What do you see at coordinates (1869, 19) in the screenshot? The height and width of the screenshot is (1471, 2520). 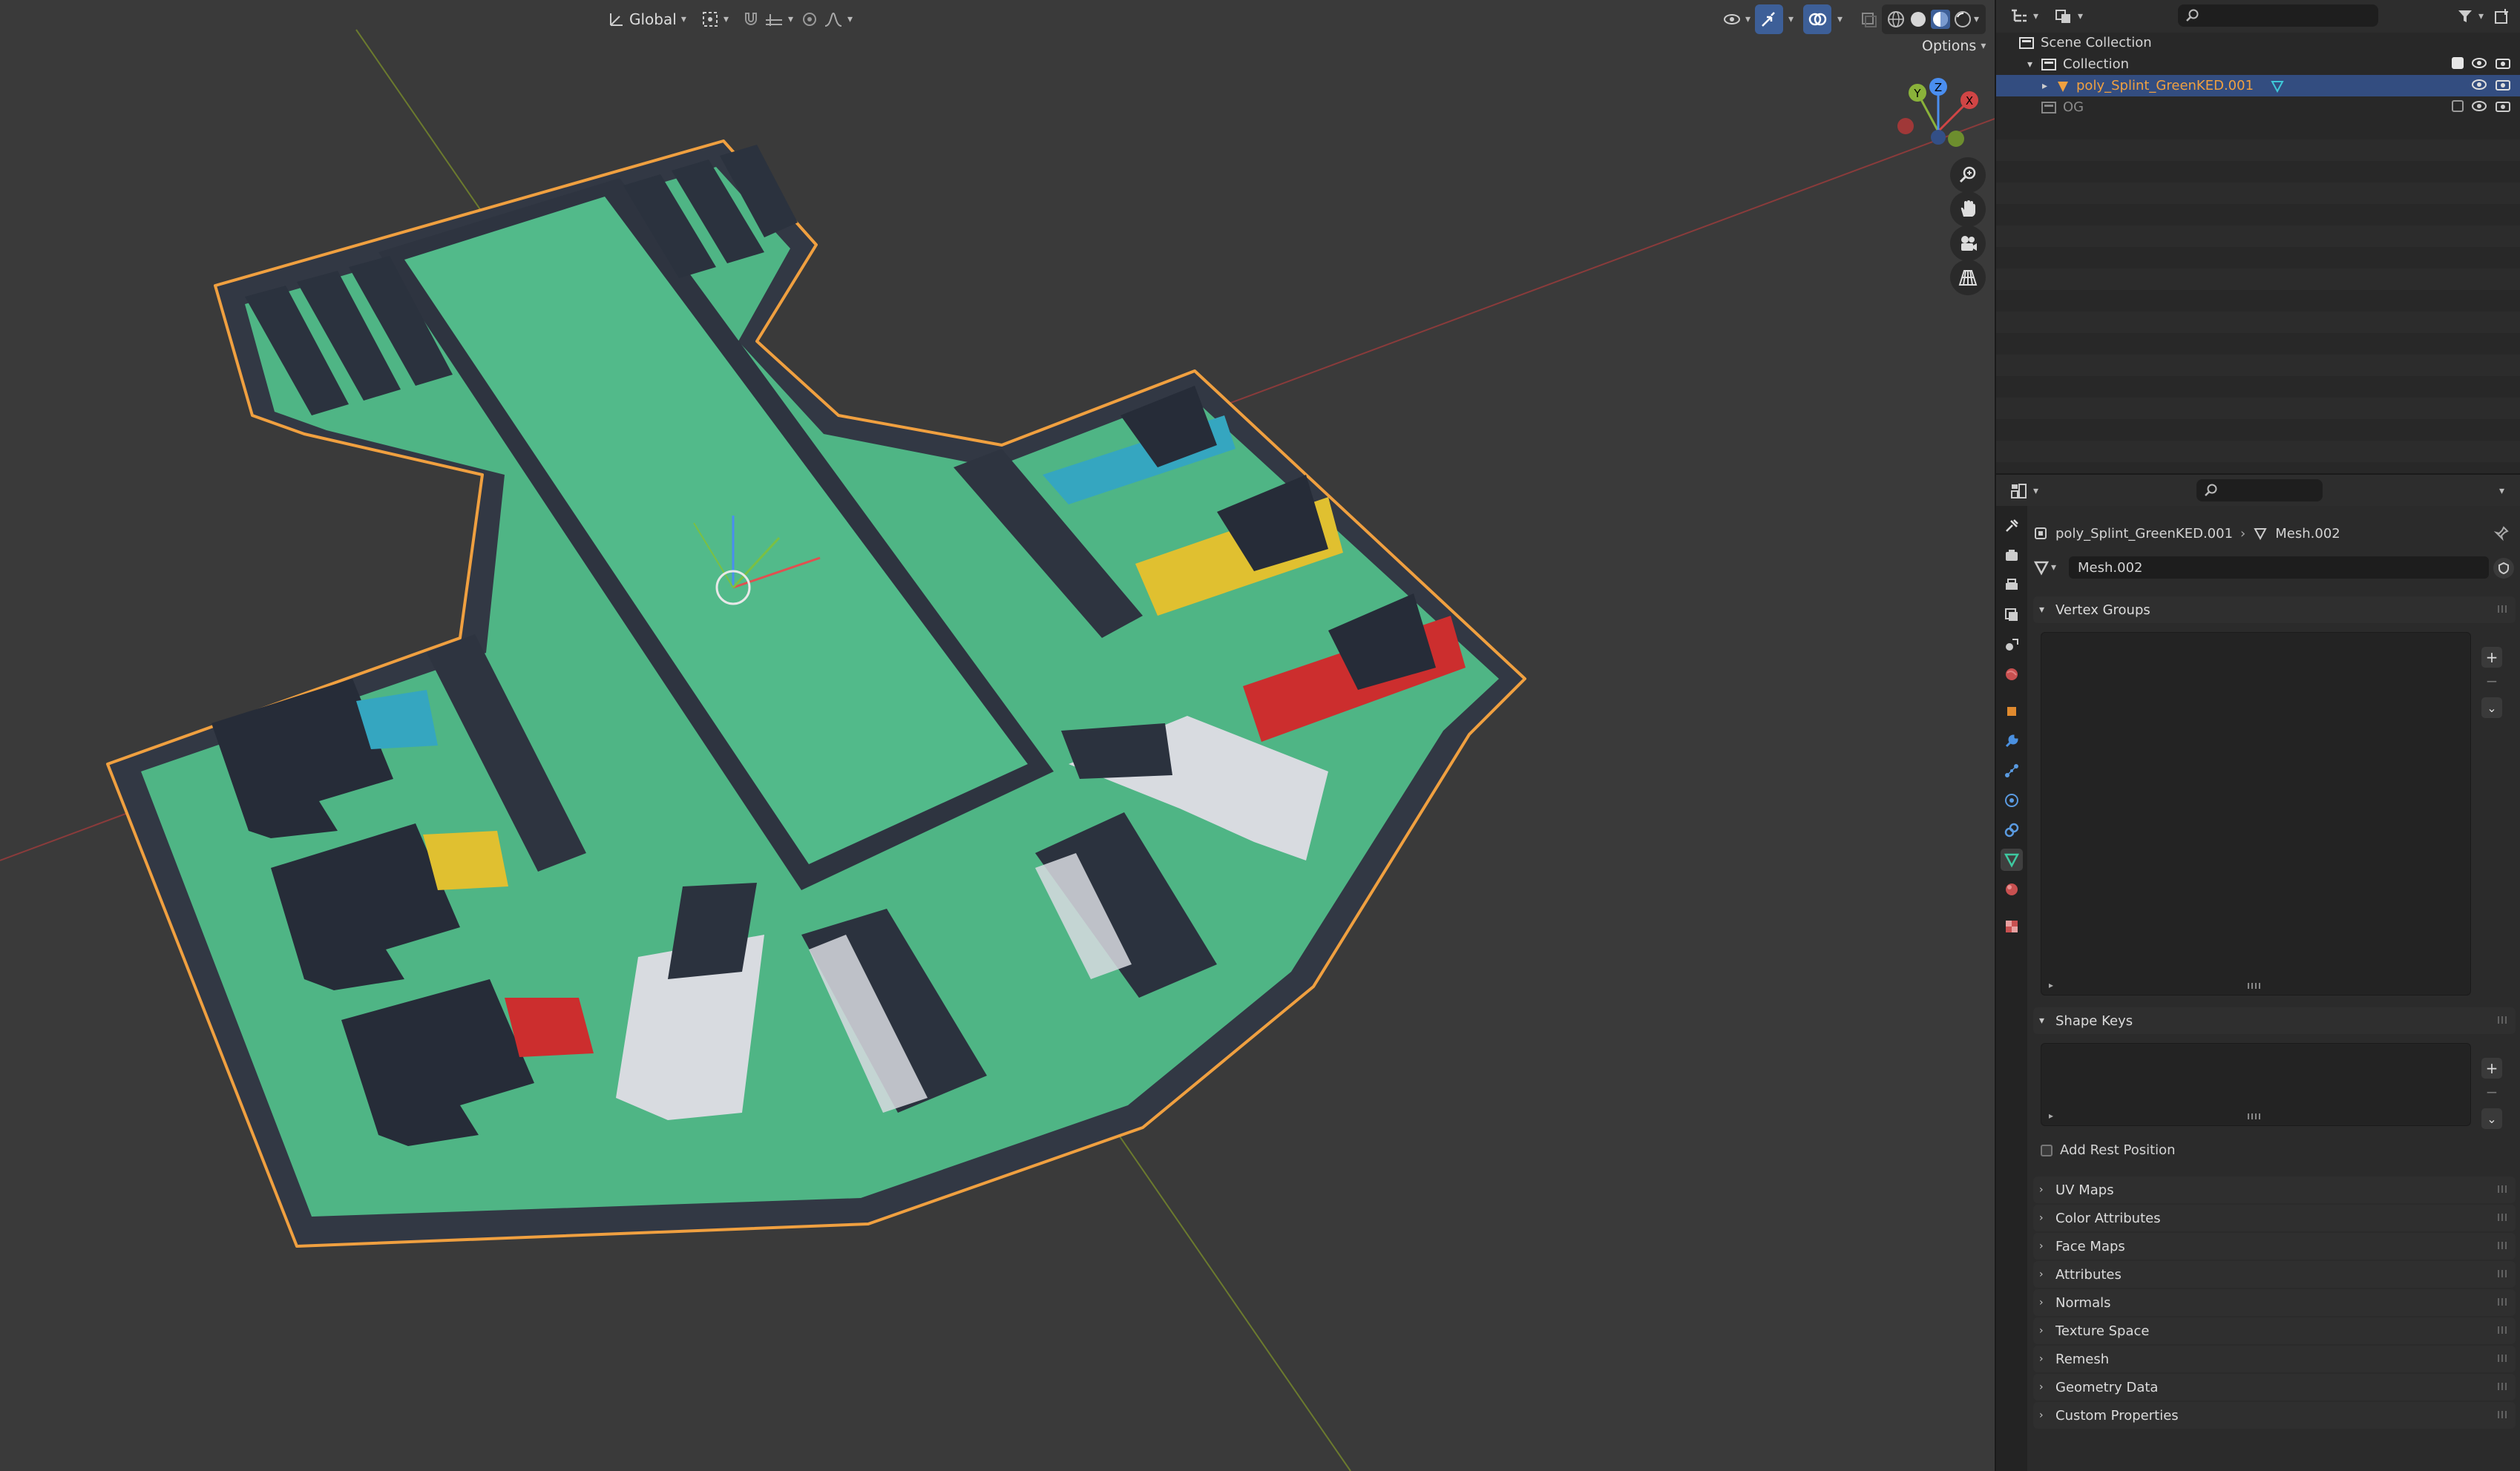 I see `xray-toggle` at bounding box center [1869, 19].